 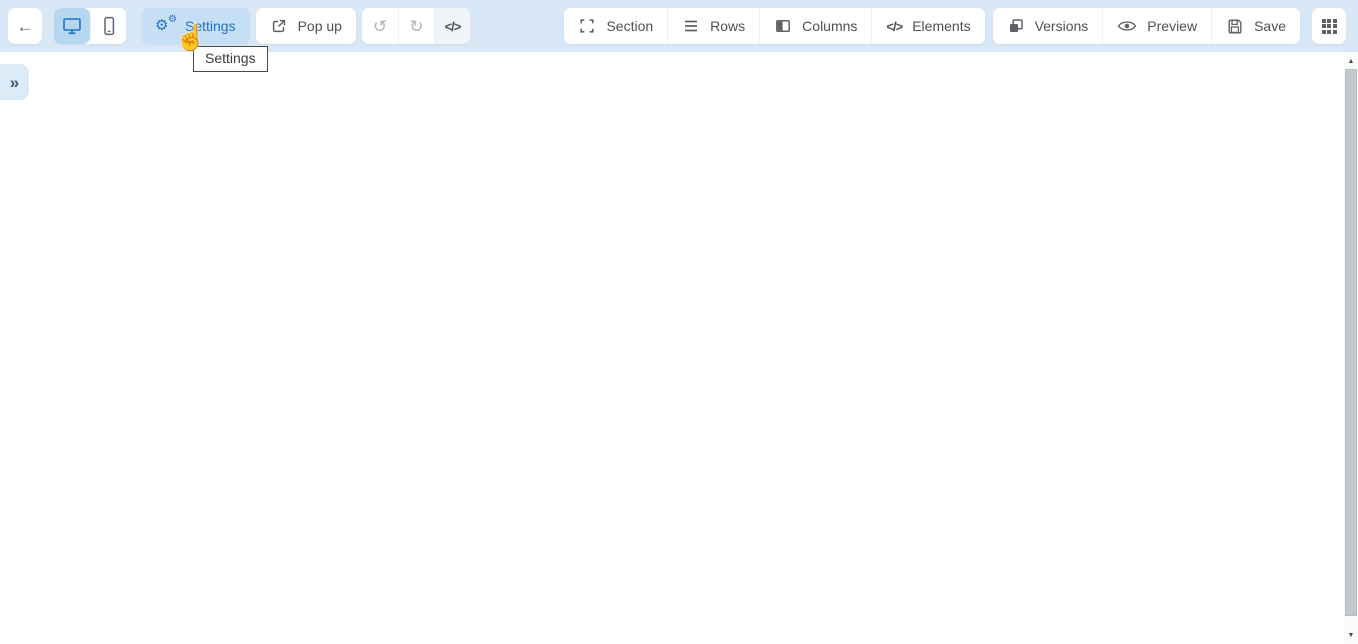 I want to click on monitor-icon, so click(x=72, y=26).